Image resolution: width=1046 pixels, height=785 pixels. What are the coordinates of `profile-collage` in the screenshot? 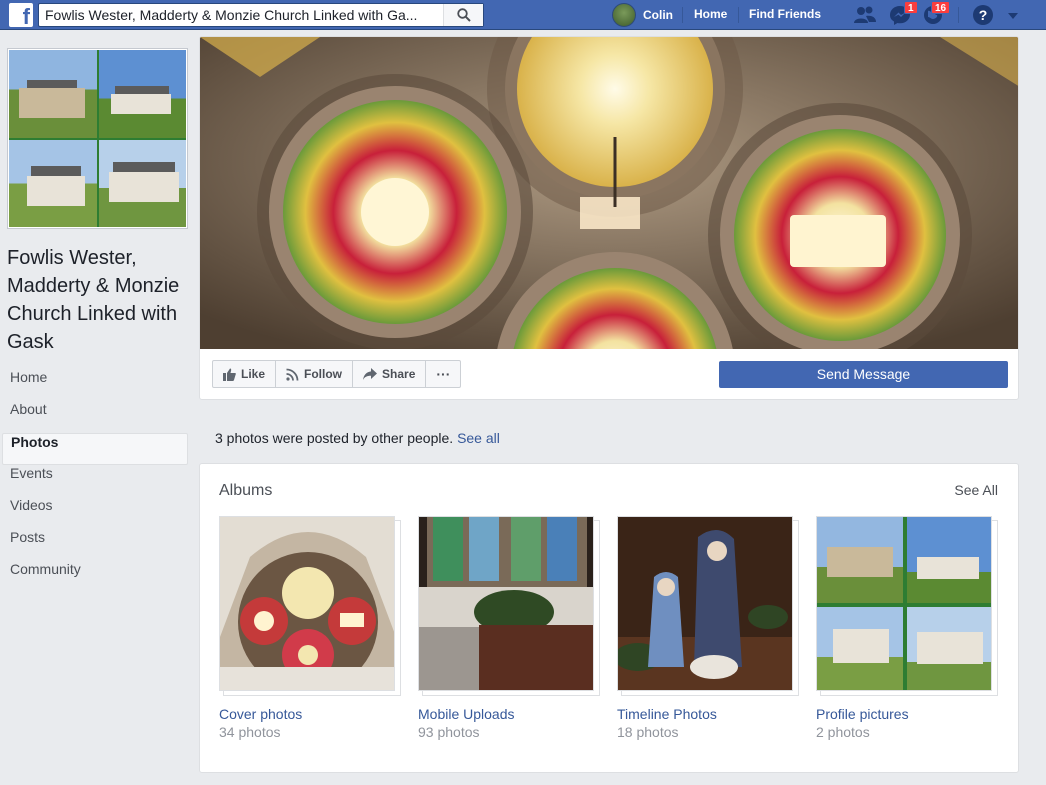 It's located at (97, 138).